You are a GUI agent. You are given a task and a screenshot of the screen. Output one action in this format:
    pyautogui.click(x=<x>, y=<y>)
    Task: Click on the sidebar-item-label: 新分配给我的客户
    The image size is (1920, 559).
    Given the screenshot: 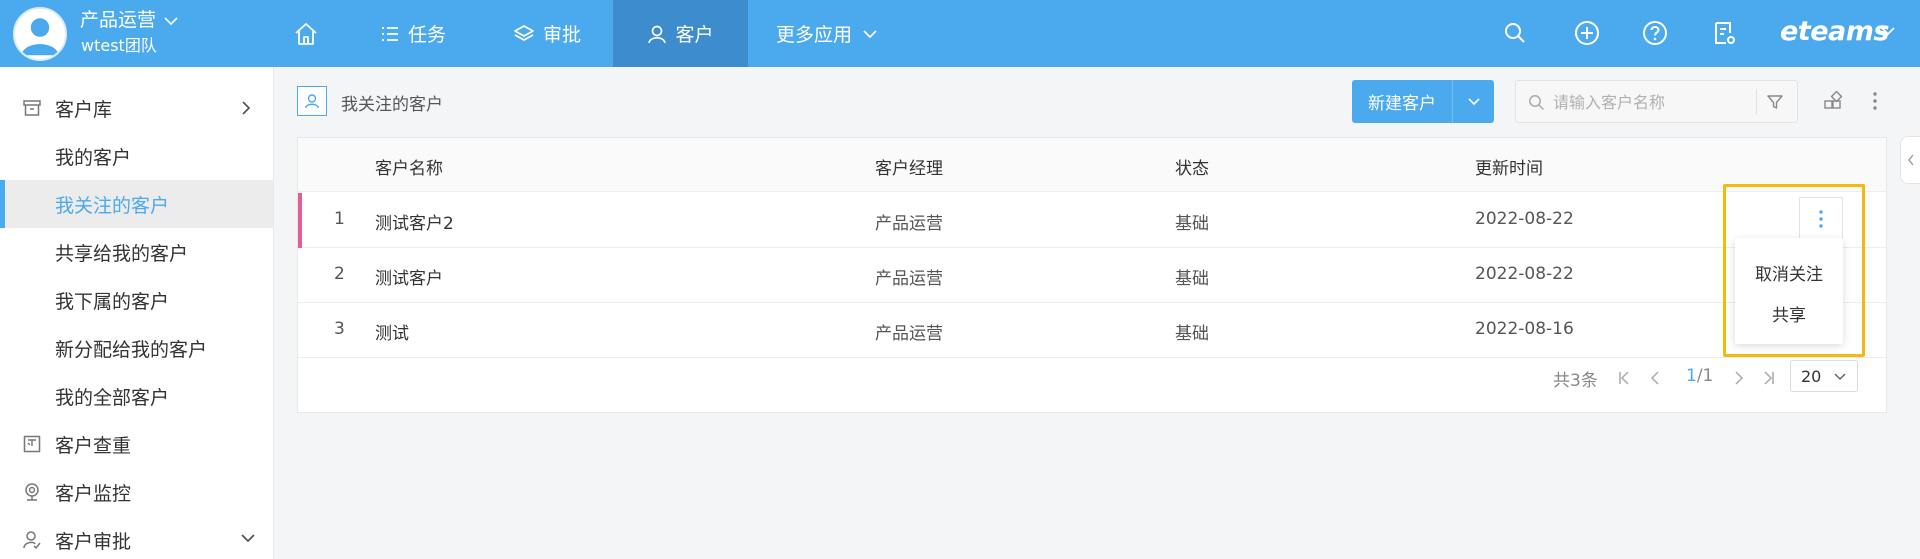 What is the action you would take?
    pyautogui.click(x=131, y=349)
    